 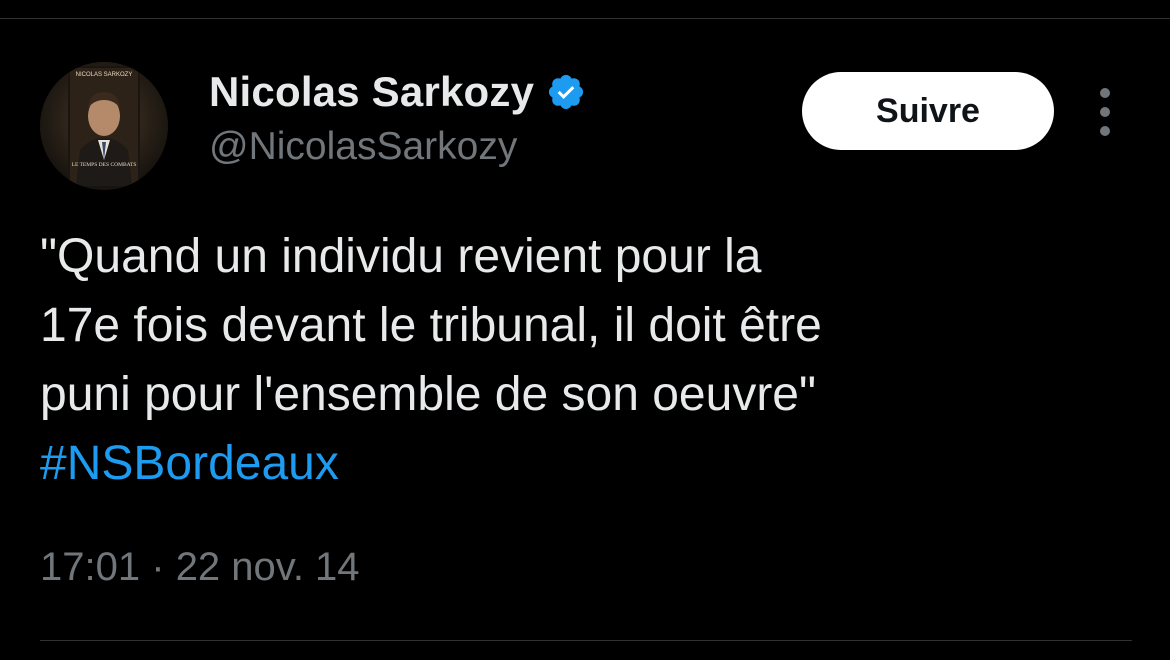 I want to click on tweet-timestamp: 17:01 · 22 nov. 14, so click(x=200, y=567).